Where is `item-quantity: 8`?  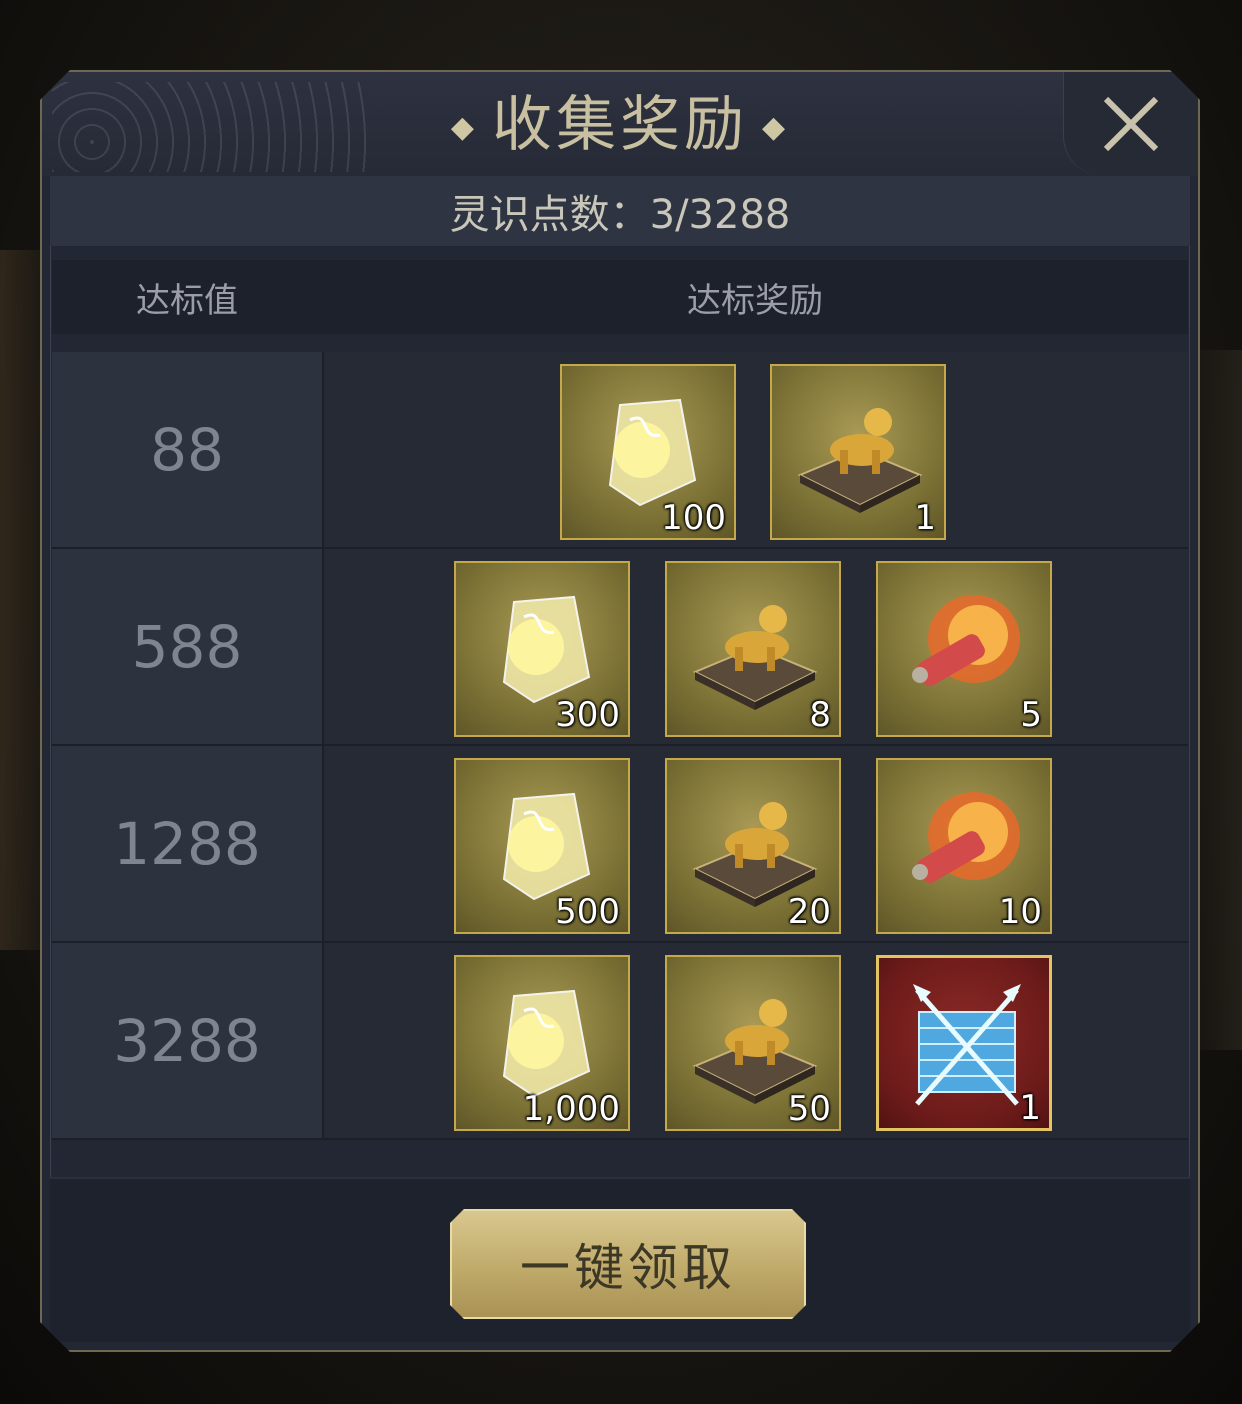
item-quantity: 8 is located at coordinates (820, 715).